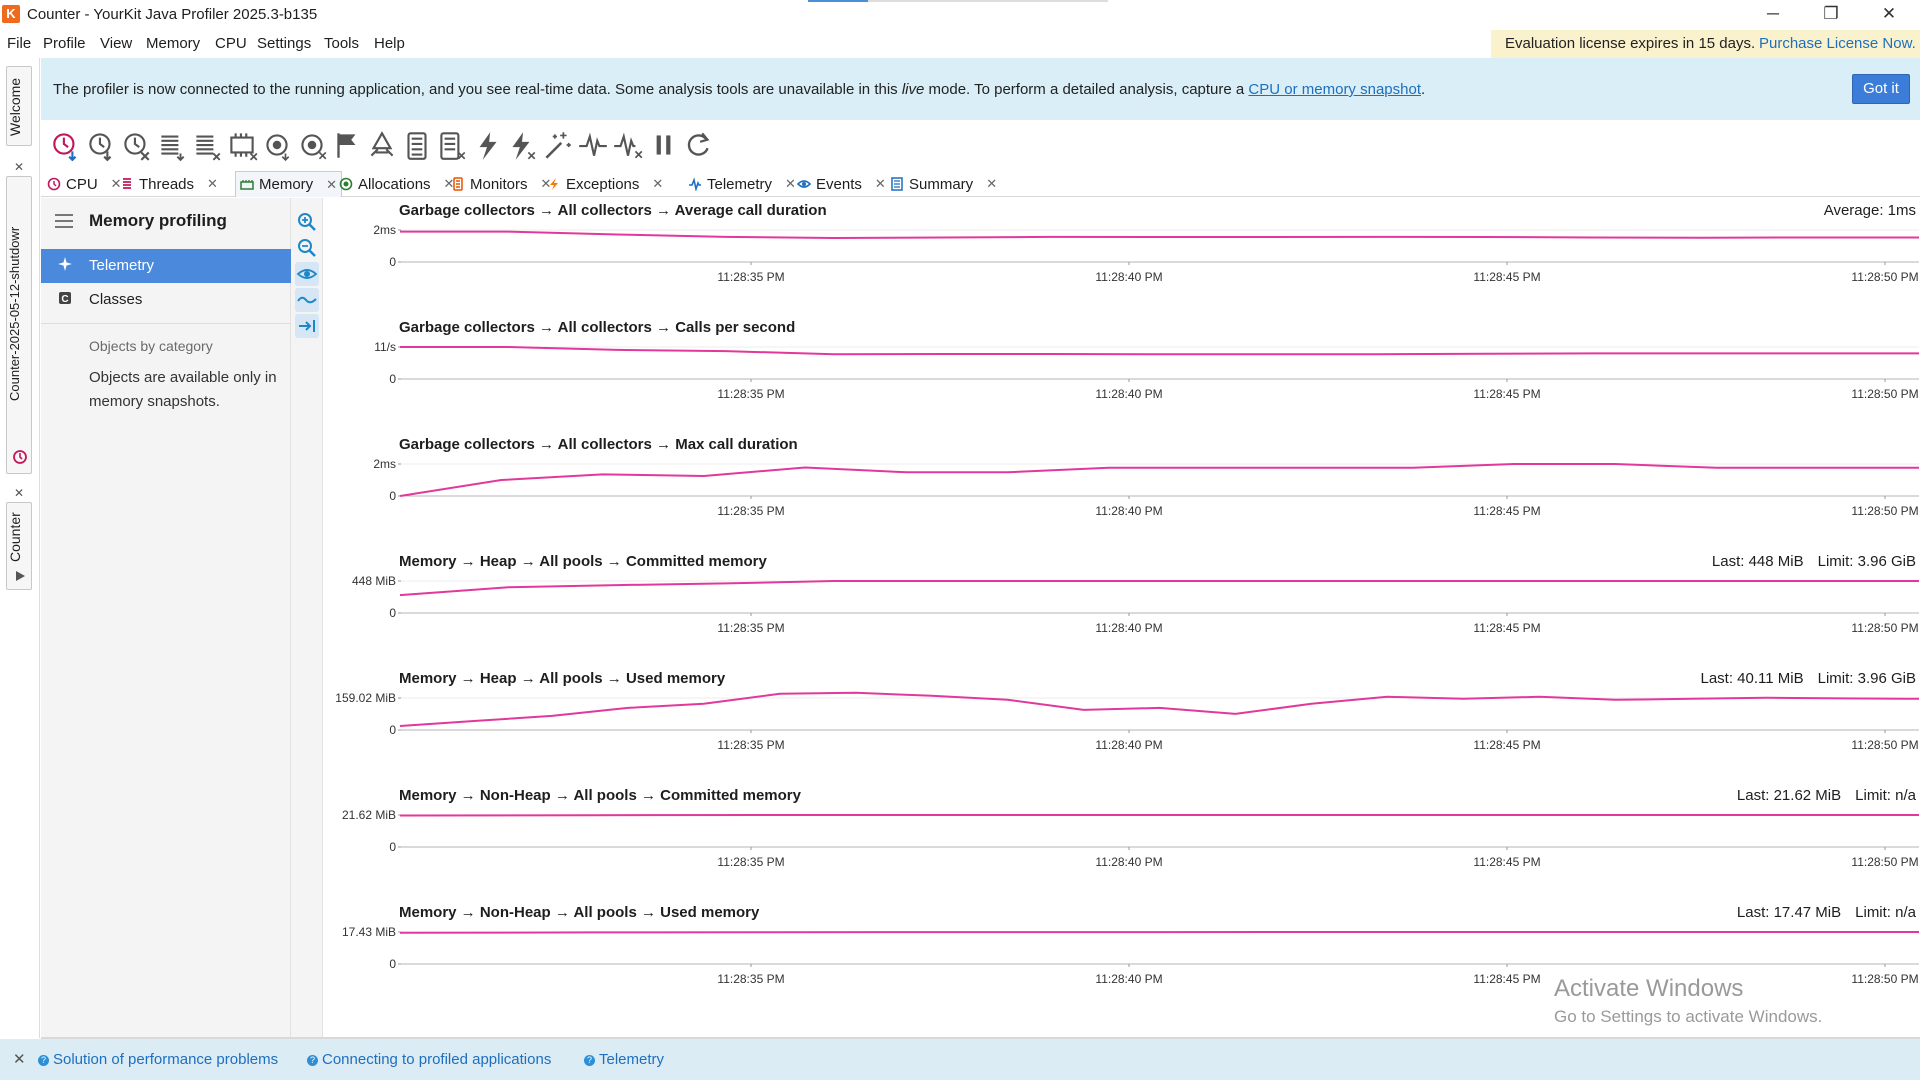  I want to click on tab-exceptions: Exceptions ✕, so click(605, 184).